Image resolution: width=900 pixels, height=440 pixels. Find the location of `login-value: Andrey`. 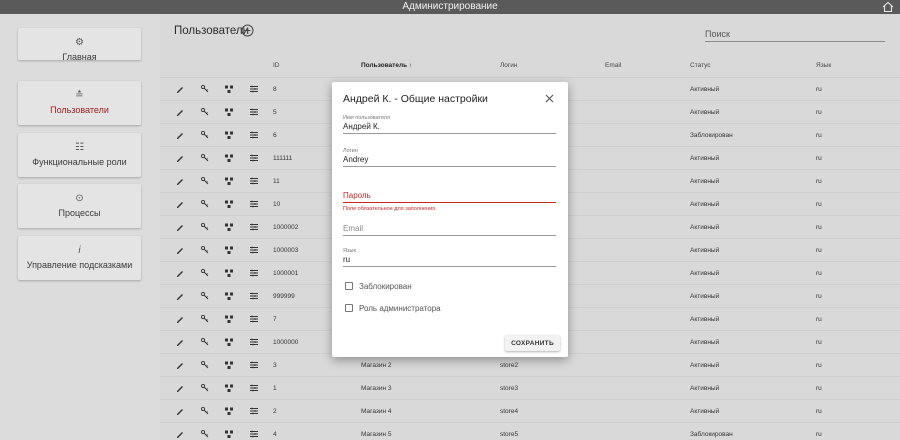

login-value: Andrey is located at coordinates (449, 159).